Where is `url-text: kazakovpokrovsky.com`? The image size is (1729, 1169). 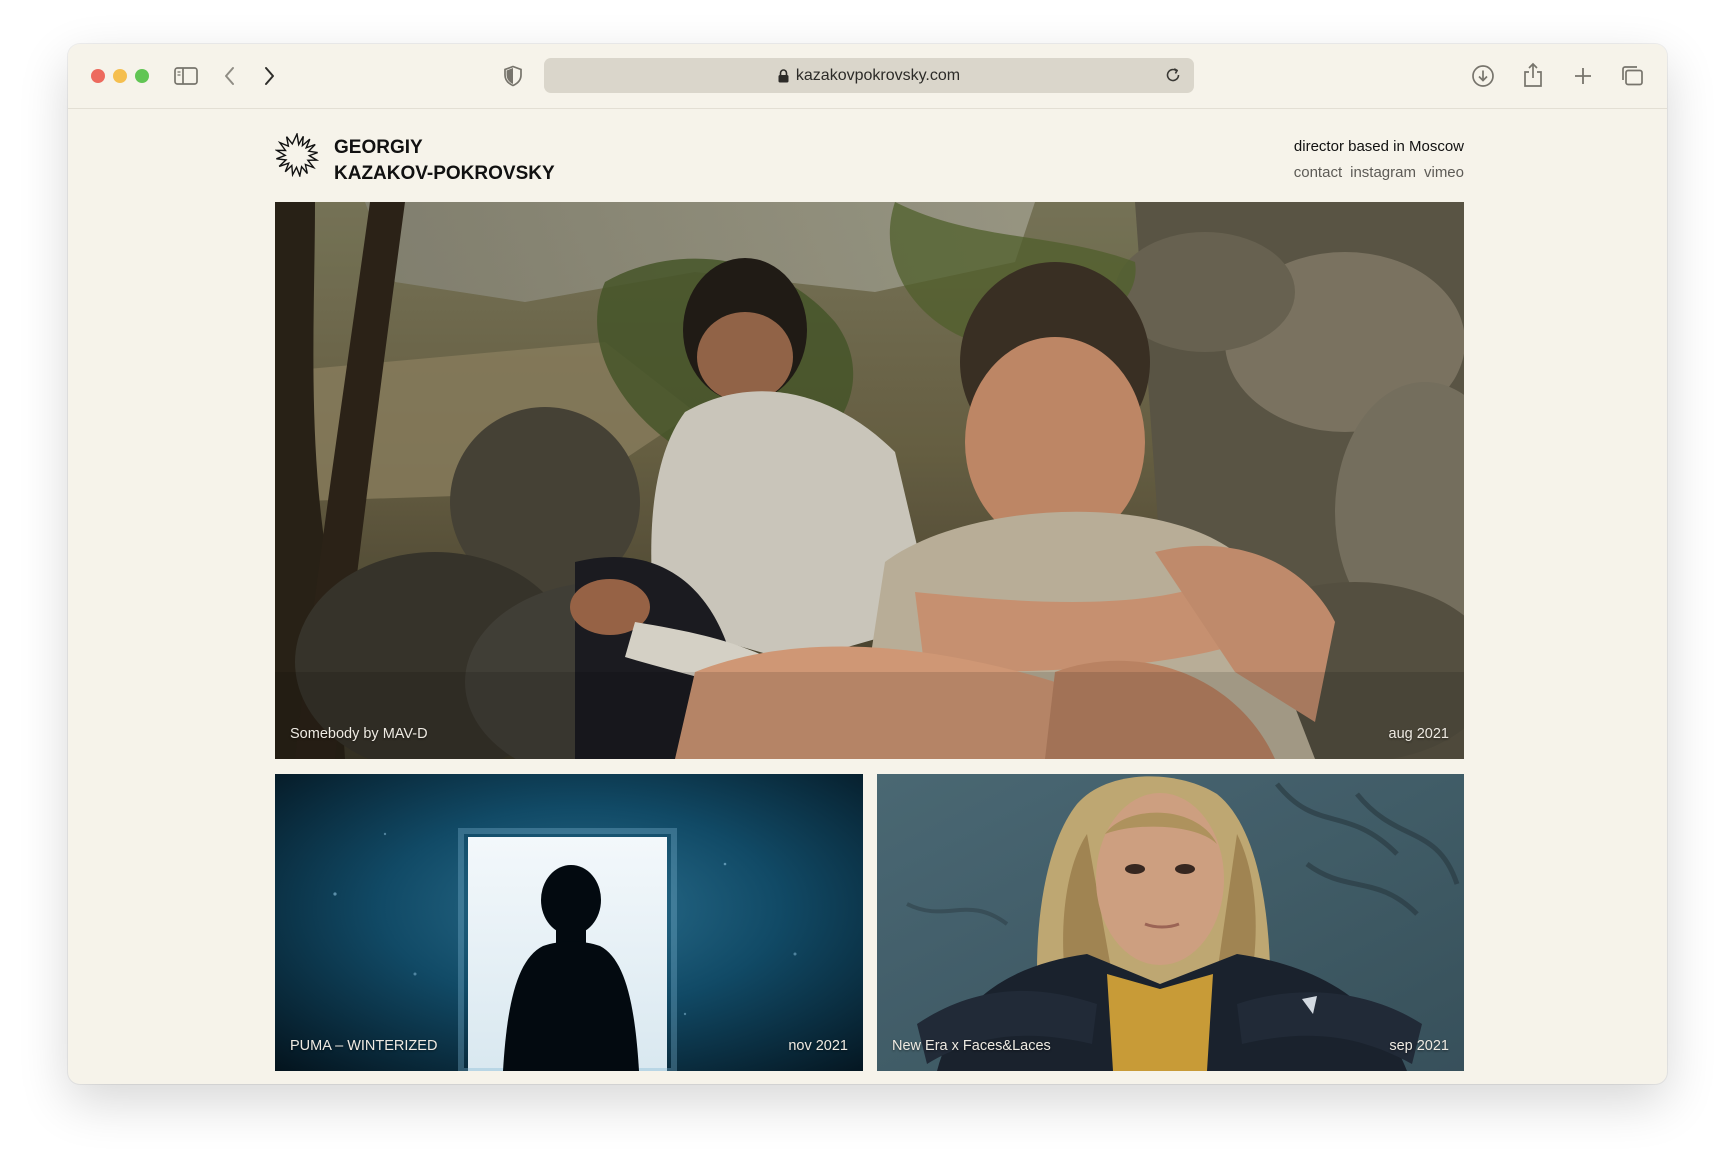
url-text: kazakovpokrovsky.com is located at coordinates (878, 75).